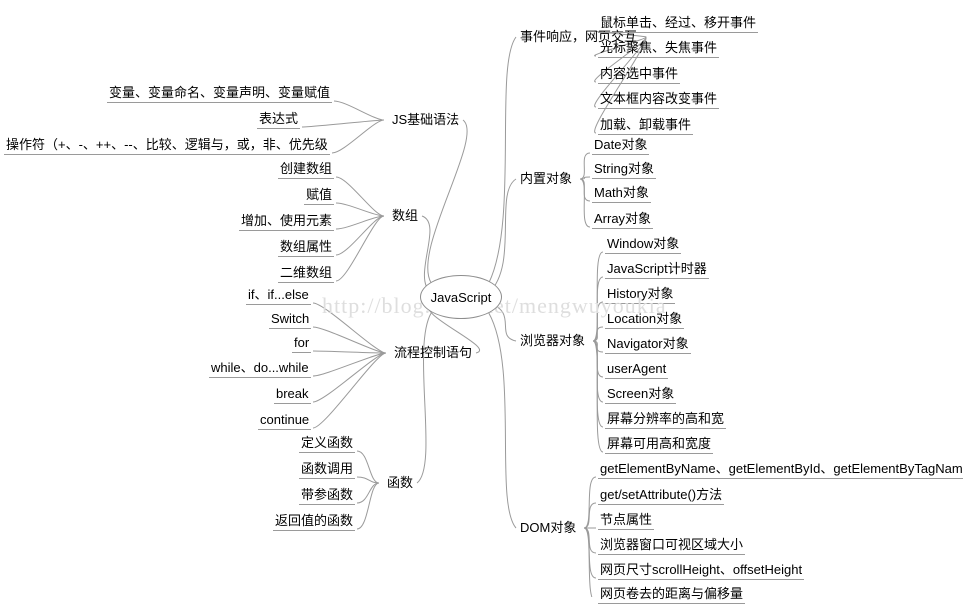 The height and width of the screenshot is (604, 963). What do you see at coordinates (659, 445) in the screenshot?
I see `leaf-屏幕可用高和宽度: 屏幕可用高和宽度` at bounding box center [659, 445].